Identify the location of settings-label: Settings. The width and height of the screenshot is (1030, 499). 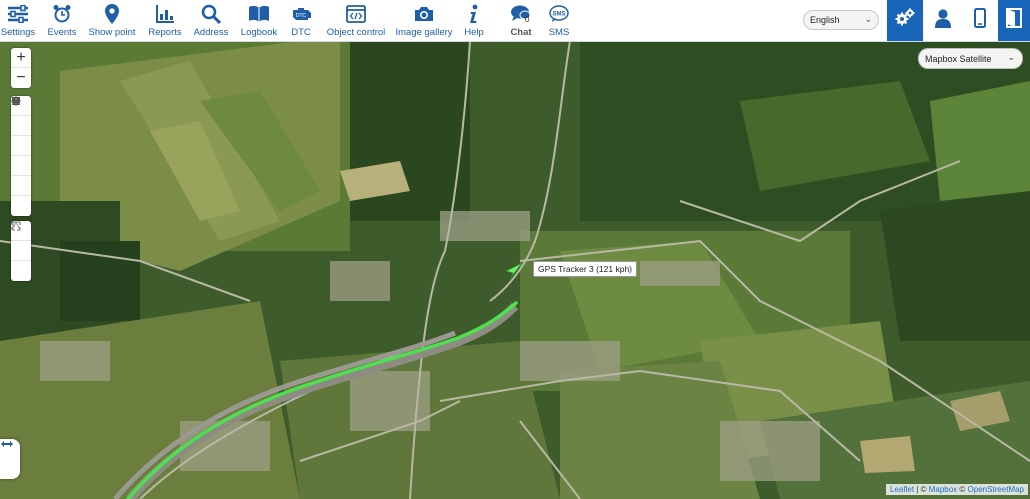
(18, 32).